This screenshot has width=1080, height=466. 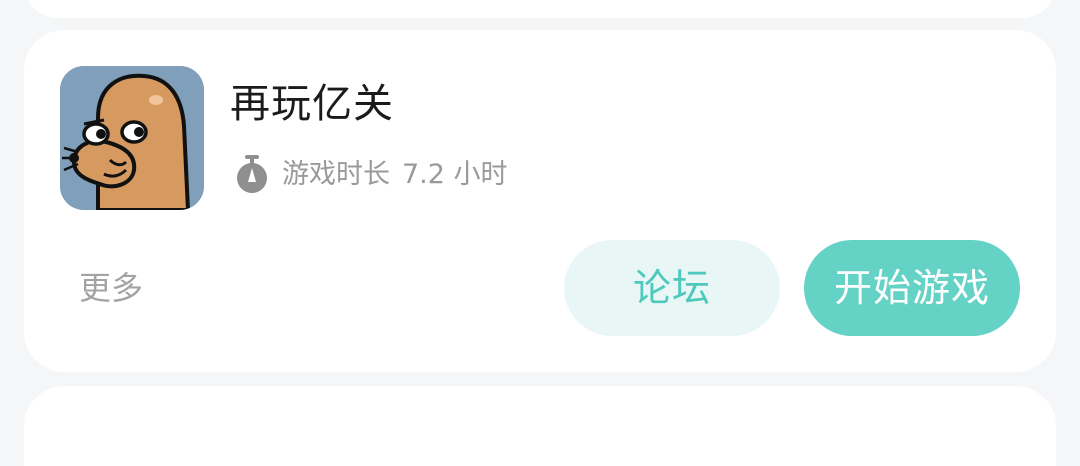 What do you see at coordinates (912, 288) in the screenshot?
I see `start-game-button: 开始游戏` at bounding box center [912, 288].